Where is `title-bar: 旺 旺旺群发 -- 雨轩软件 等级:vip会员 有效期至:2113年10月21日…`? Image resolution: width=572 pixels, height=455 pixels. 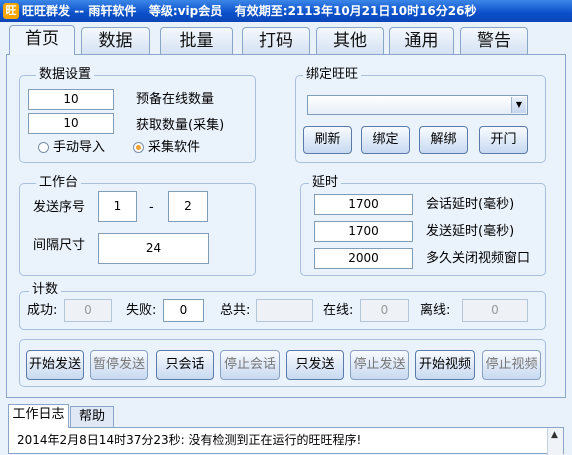 title-bar: 旺 旺旺群发 -- 雨轩软件 等级:vip会员 有效期至:2113年10月21日… is located at coordinates (286, 11).